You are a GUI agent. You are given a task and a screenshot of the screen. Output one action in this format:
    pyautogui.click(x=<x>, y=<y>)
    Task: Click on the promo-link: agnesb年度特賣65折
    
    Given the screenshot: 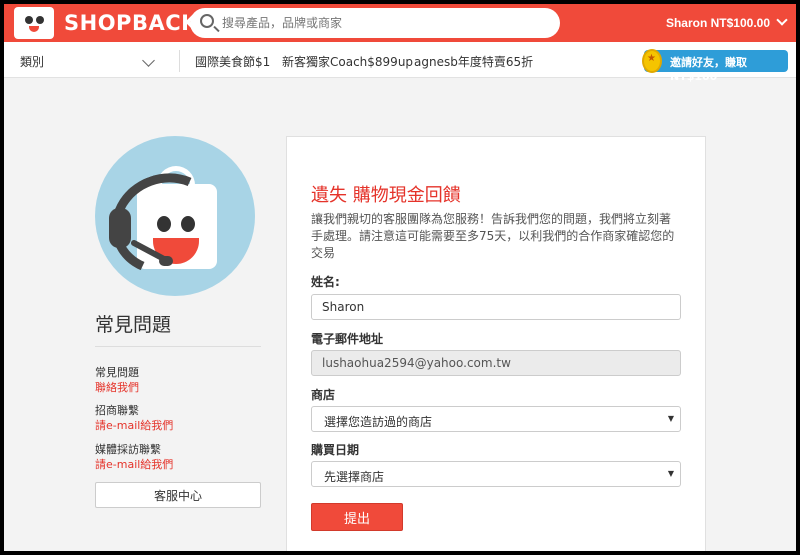 What is the action you would take?
    pyautogui.click(x=473, y=61)
    